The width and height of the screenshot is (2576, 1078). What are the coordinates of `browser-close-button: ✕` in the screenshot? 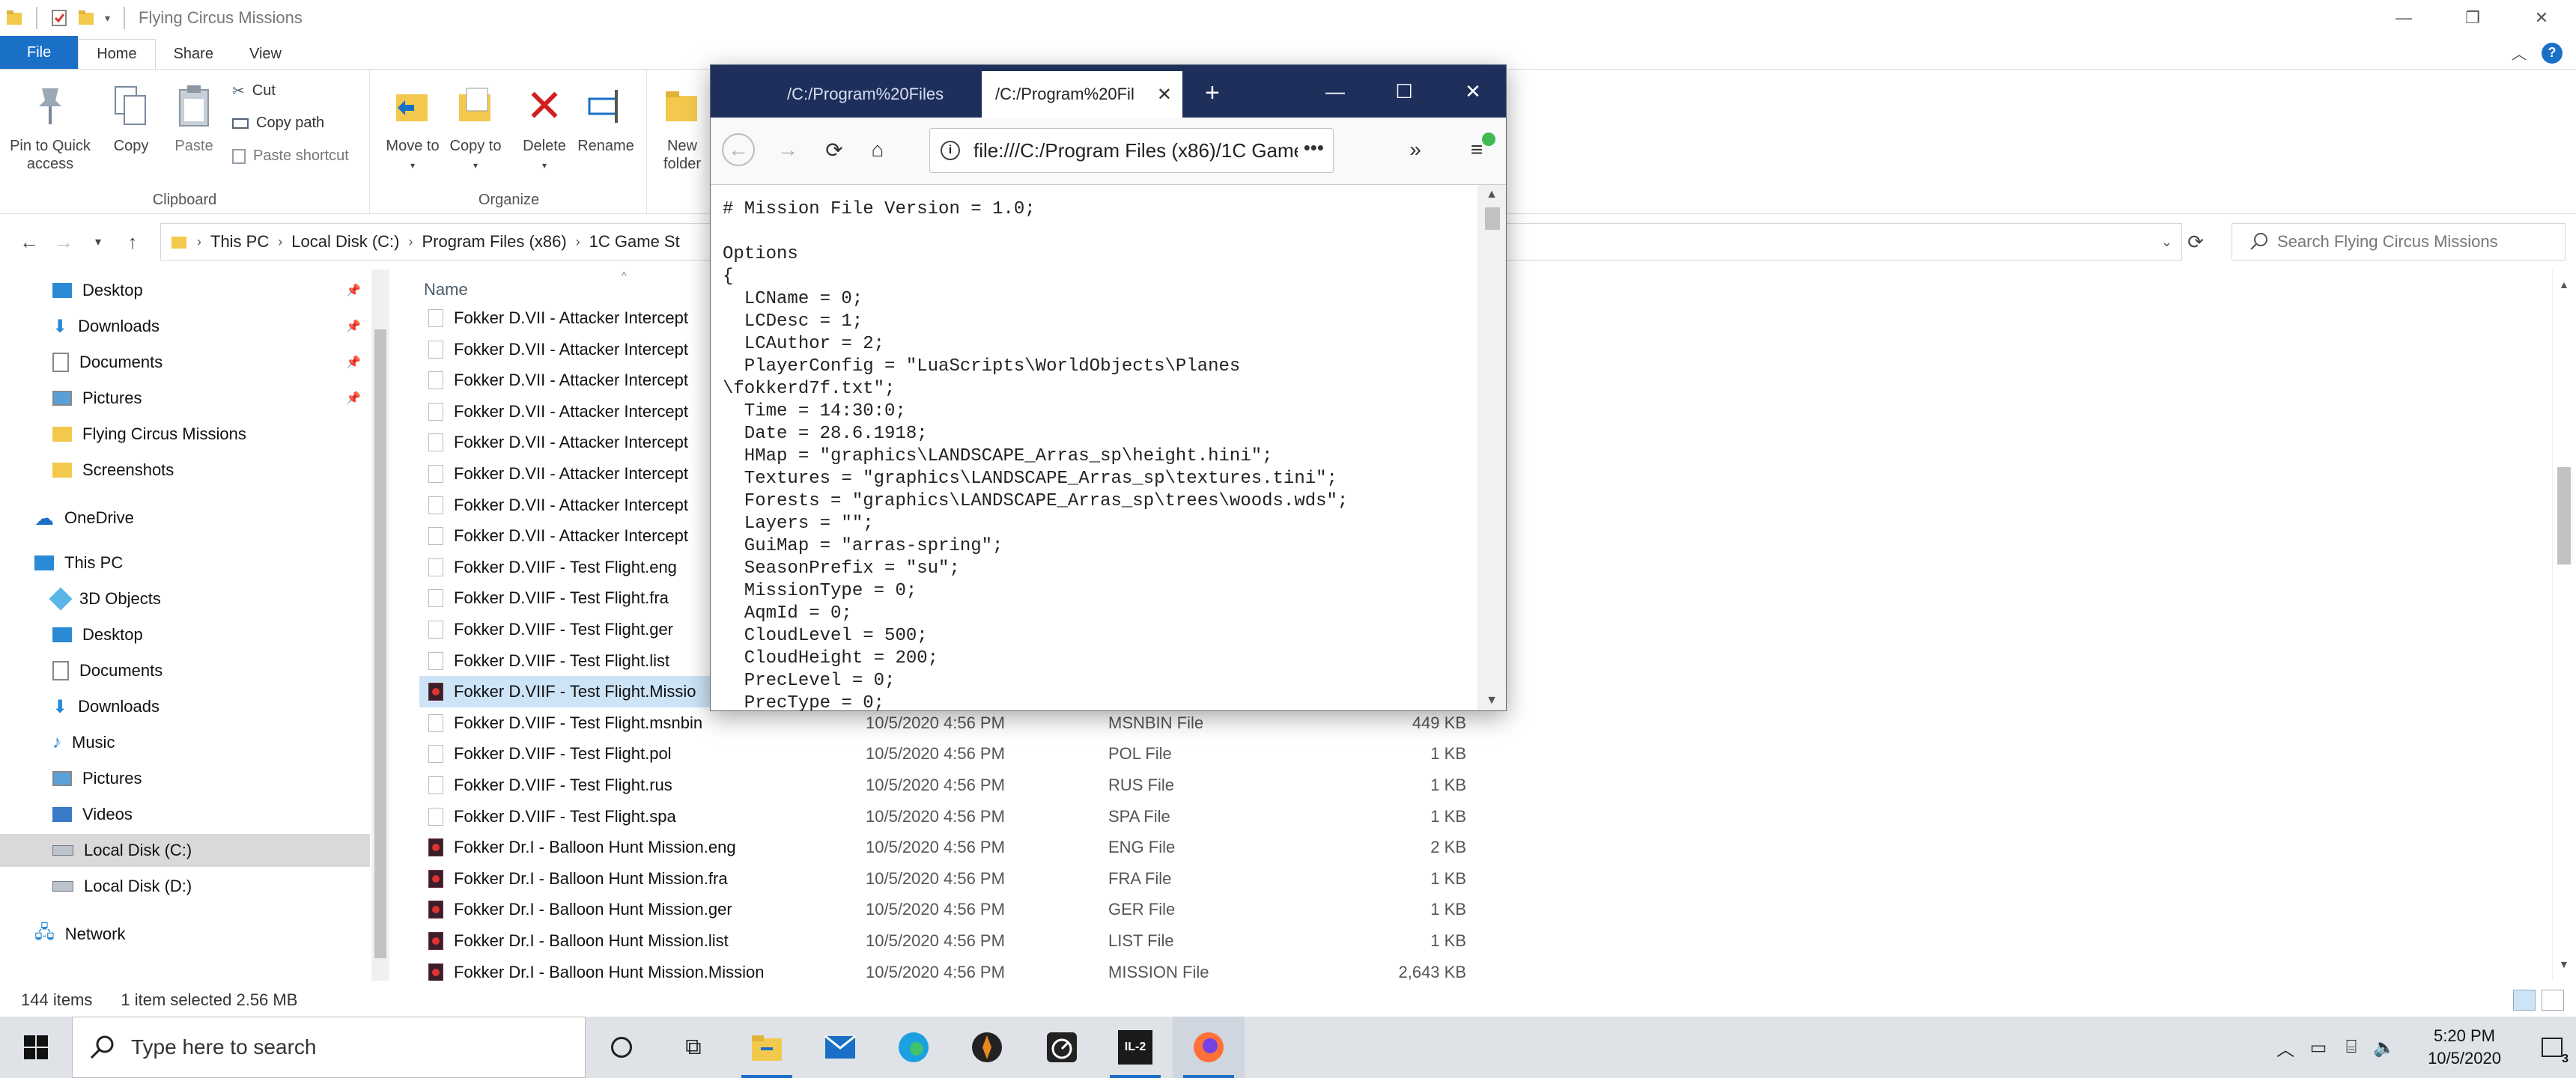 It's located at (1472, 91).